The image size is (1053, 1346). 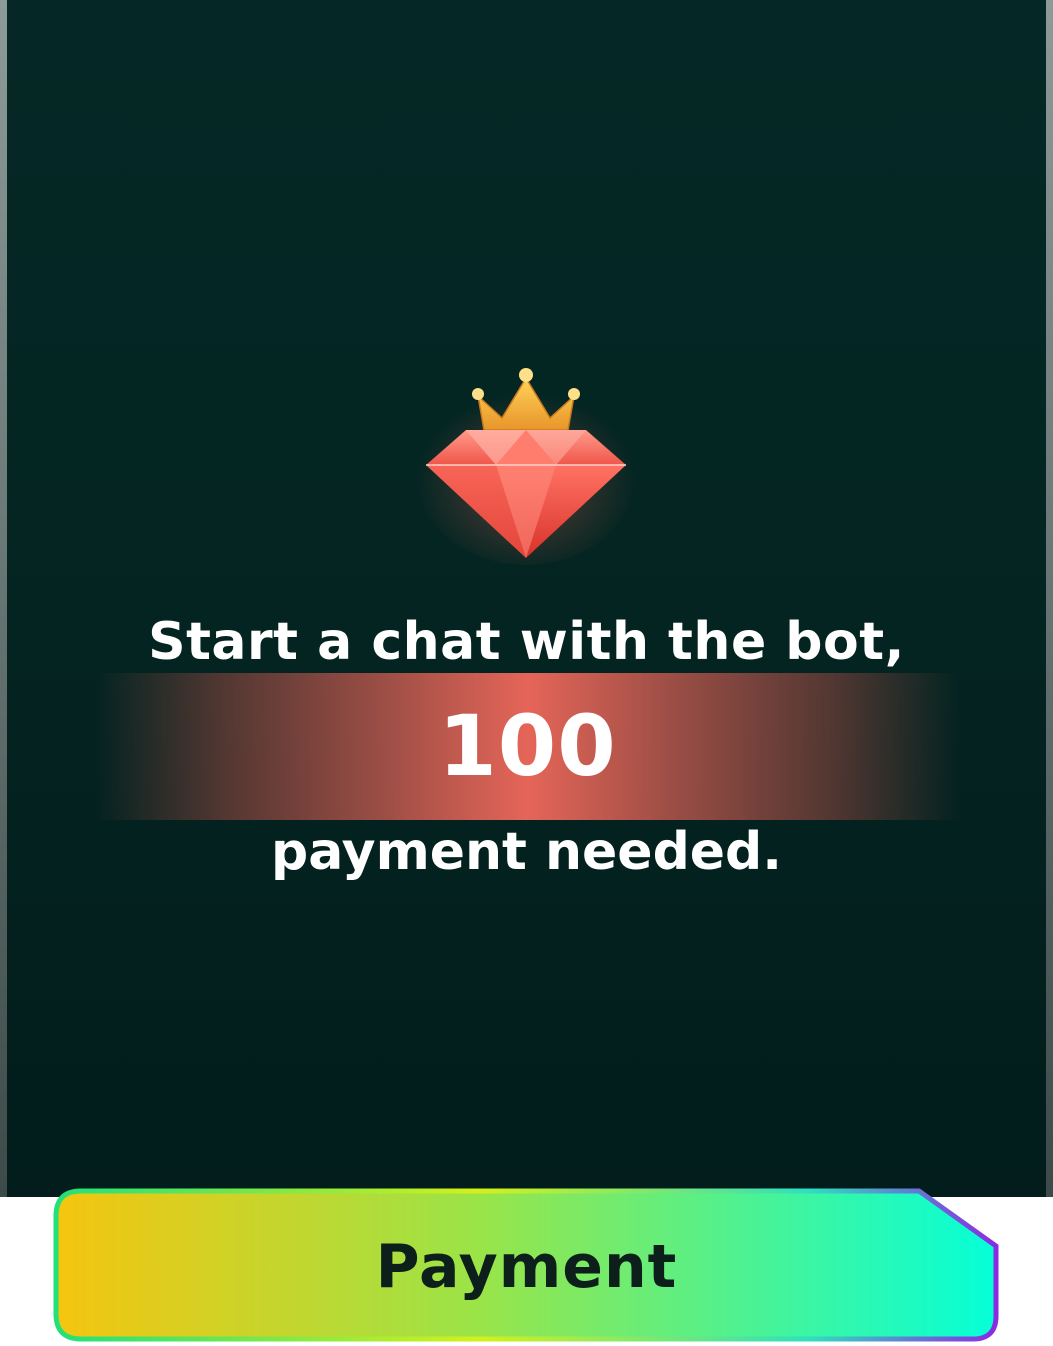 I want to click on dialog-message-line1: Start a chat with the bot,, so click(x=526, y=642).